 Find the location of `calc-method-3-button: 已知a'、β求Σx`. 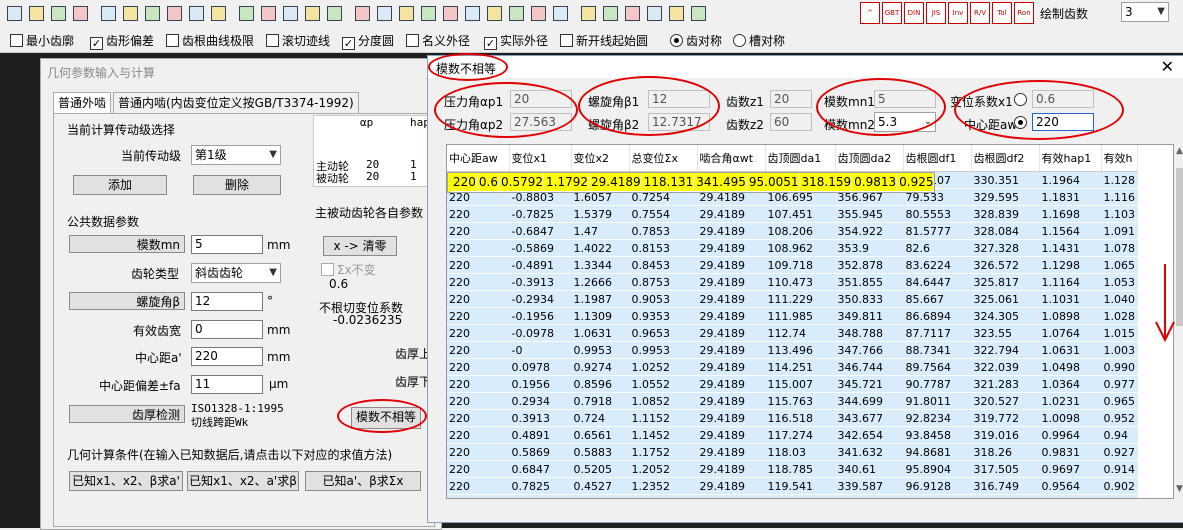

calc-method-3-button: 已知a'、β求Σx is located at coordinates (363, 481).